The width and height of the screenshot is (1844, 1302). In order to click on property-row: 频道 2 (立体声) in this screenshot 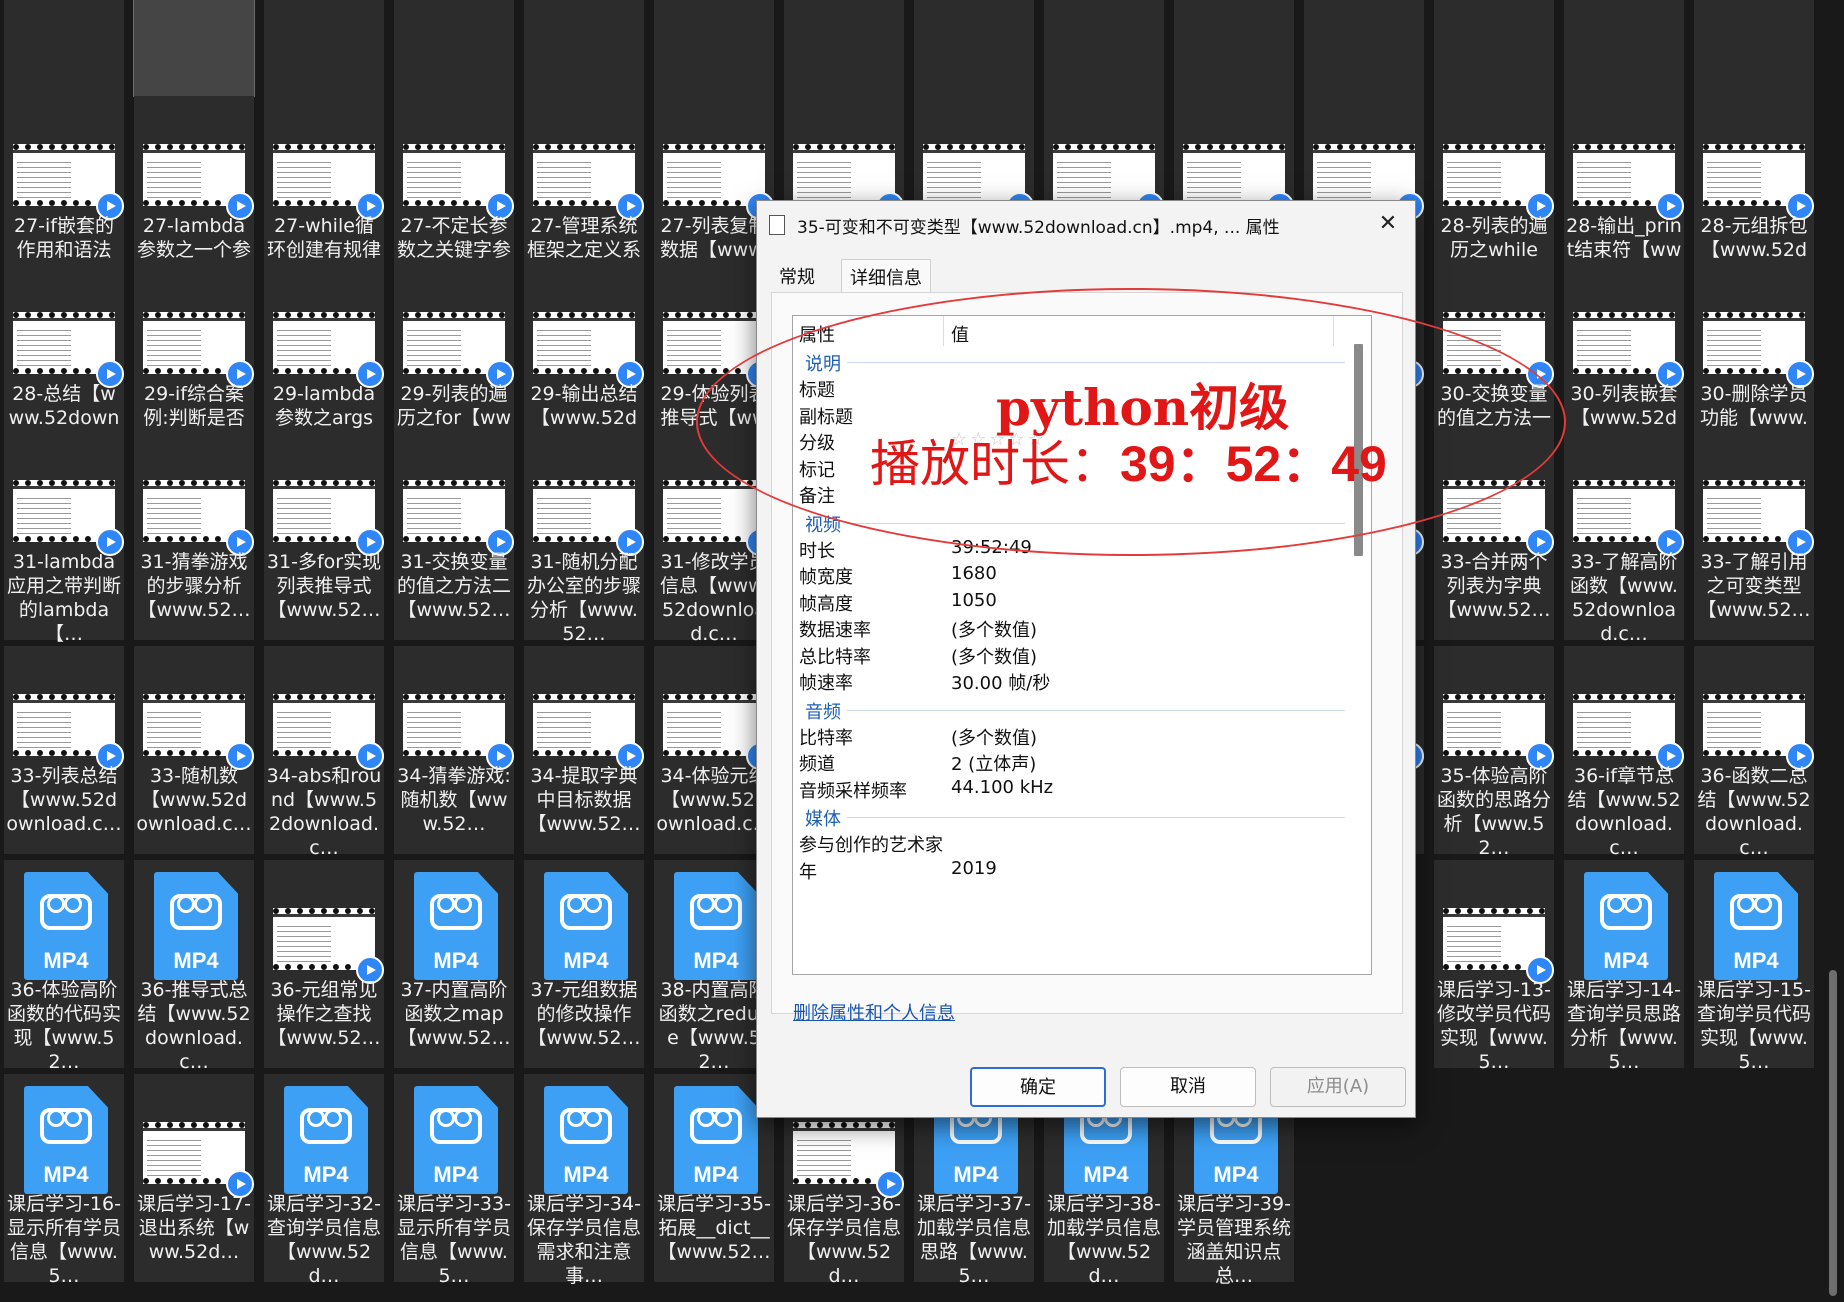, I will do `click(1079, 761)`.